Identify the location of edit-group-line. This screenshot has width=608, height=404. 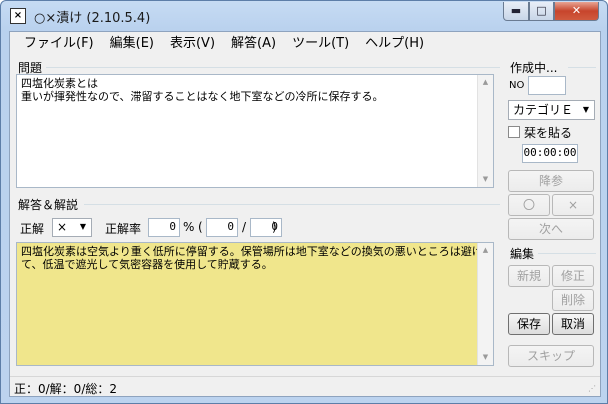
(567, 253).